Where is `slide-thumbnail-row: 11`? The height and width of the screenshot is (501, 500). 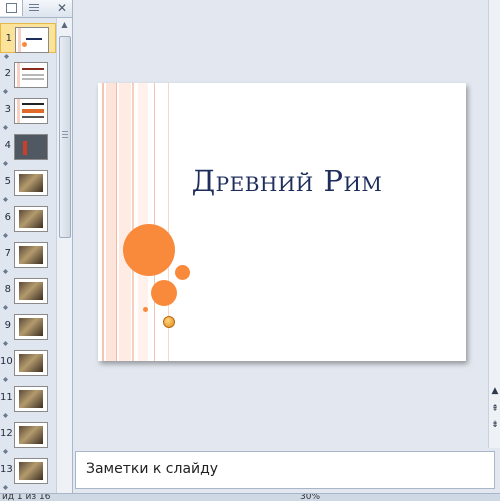 slide-thumbnail-row: 11 is located at coordinates (28, 400).